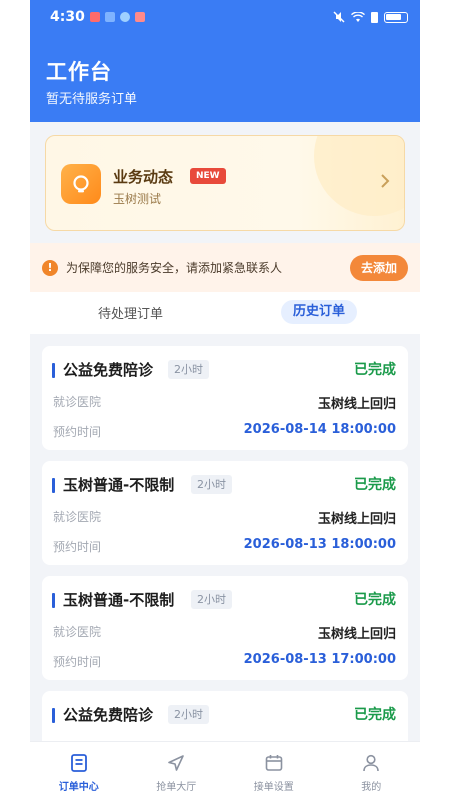 The height and width of the screenshot is (800, 450). I want to click on header: 4:30 工作台 暂无待服务订单, so click(225, 61).